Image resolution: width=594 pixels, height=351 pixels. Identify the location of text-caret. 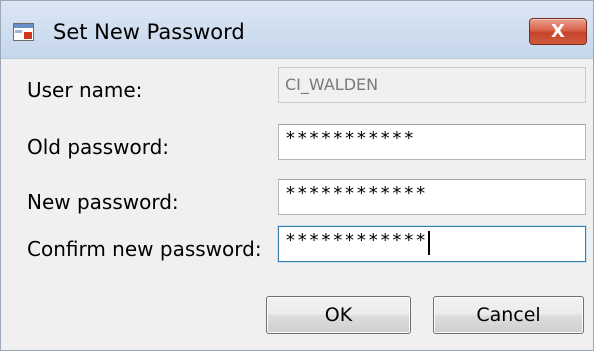
(429, 243).